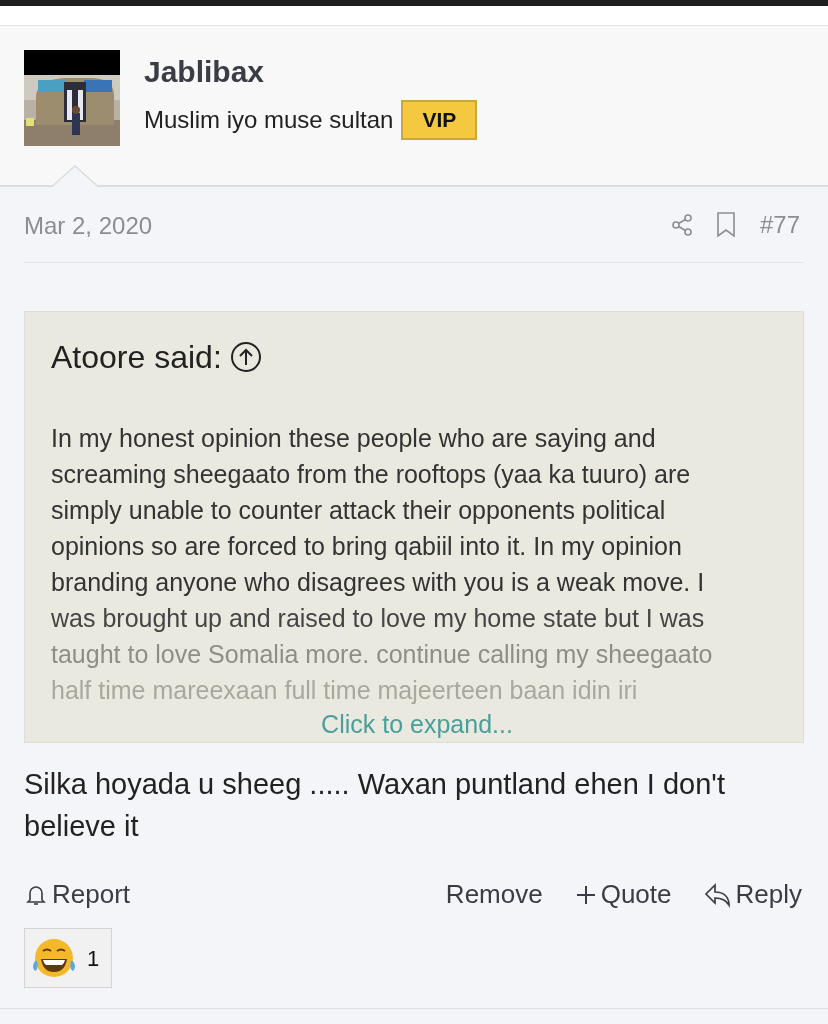 The height and width of the screenshot is (1024, 828). Describe the element at coordinates (77, 894) in the screenshot. I see `report-link: Report` at that location.